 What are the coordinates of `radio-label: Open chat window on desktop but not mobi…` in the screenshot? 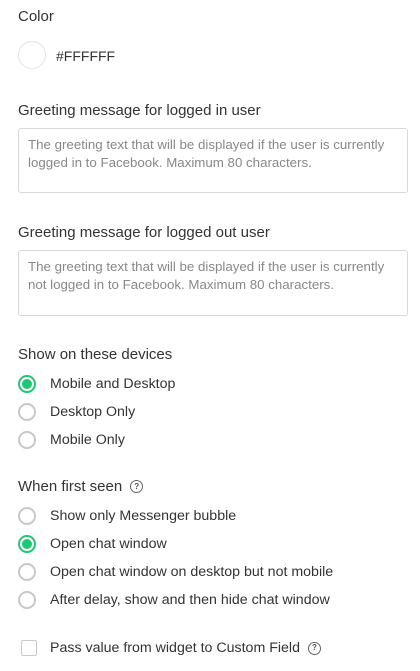 It's located at (192, 572).